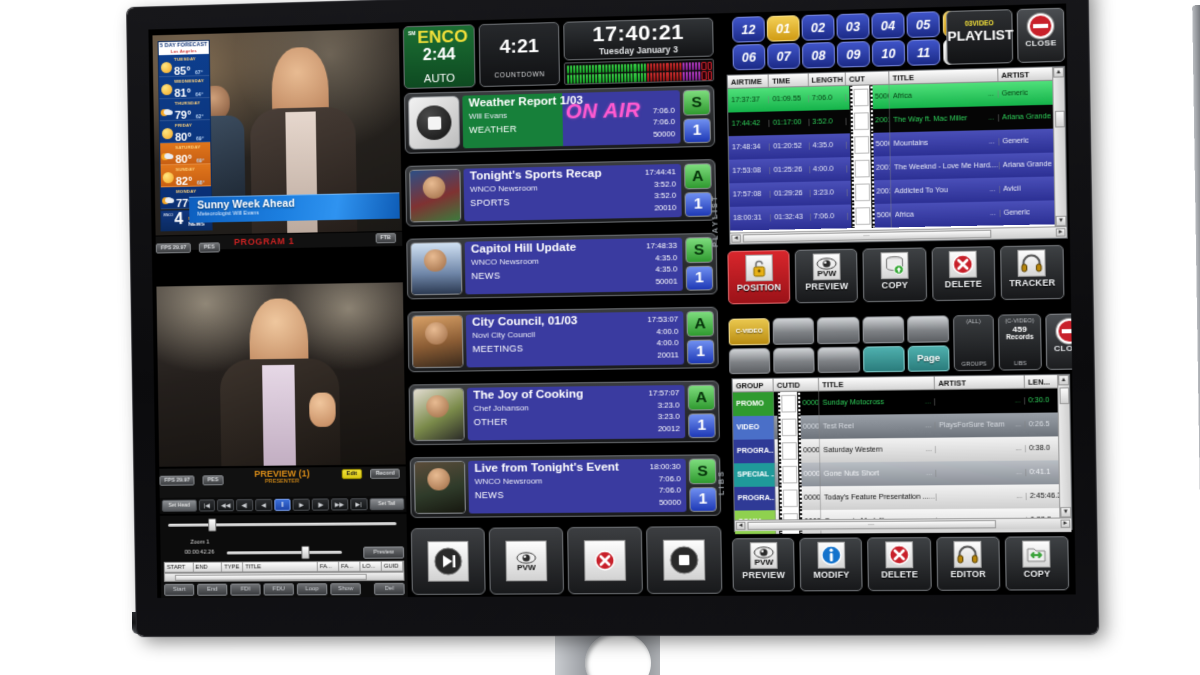 The width and height of the screenshot is (1200, 675). Describe the element at coordinates (928, 358) in the screenshot. I see `category-pad-9: Page` at that location.